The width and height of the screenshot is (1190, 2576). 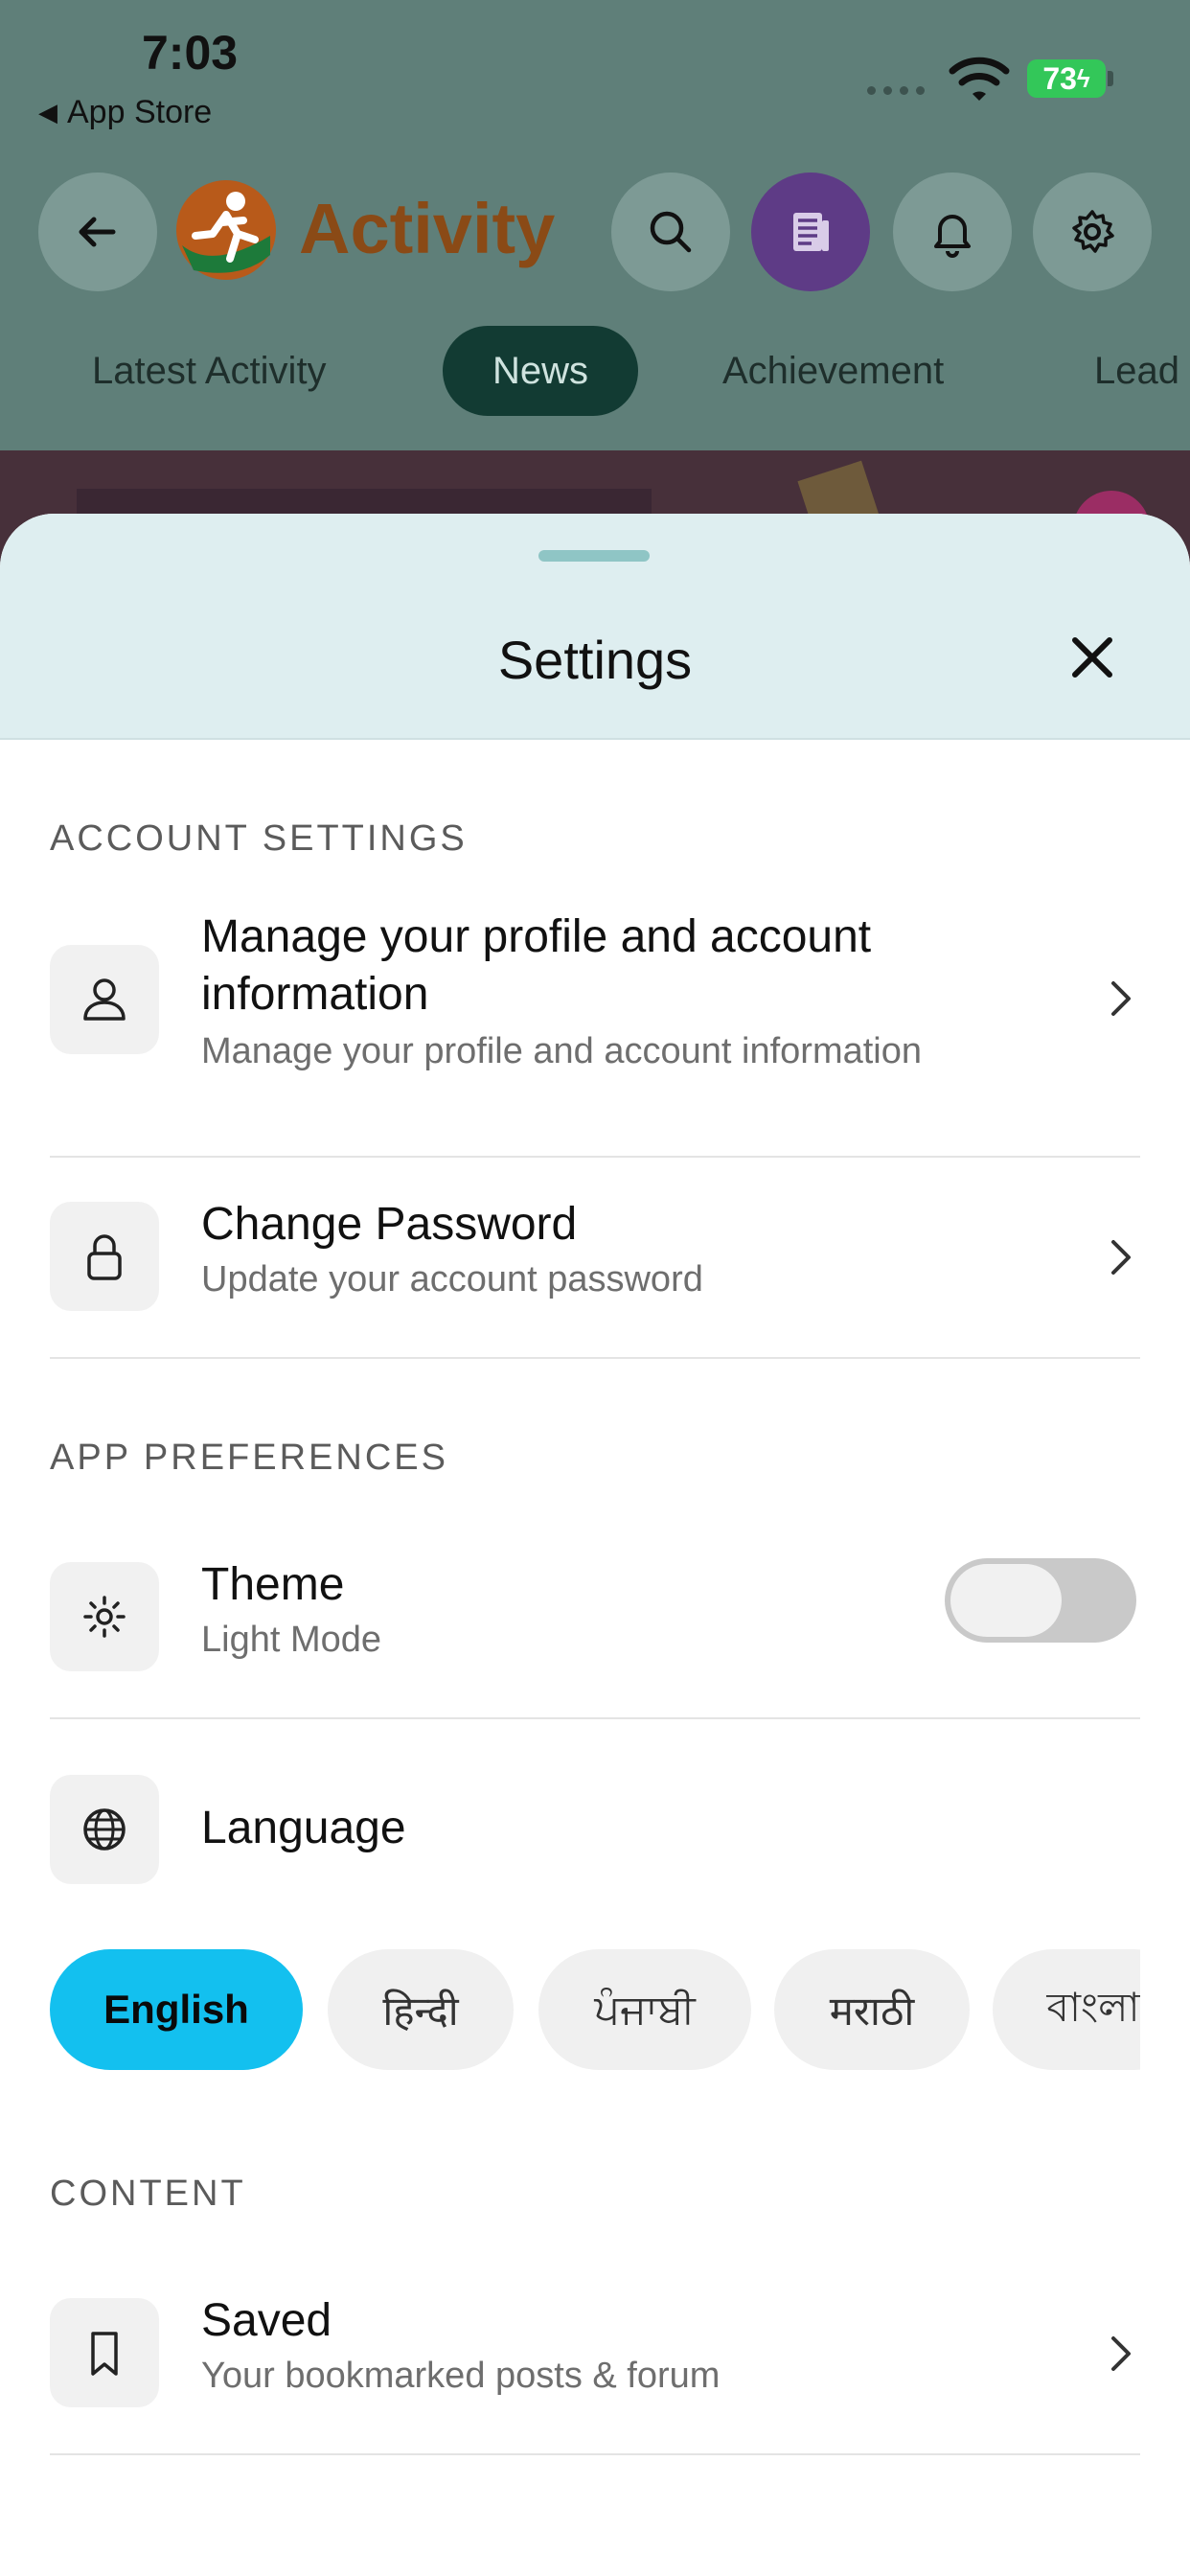 I want to click on theme-subtitle: Light Mode, so click(x=292, y=1640).